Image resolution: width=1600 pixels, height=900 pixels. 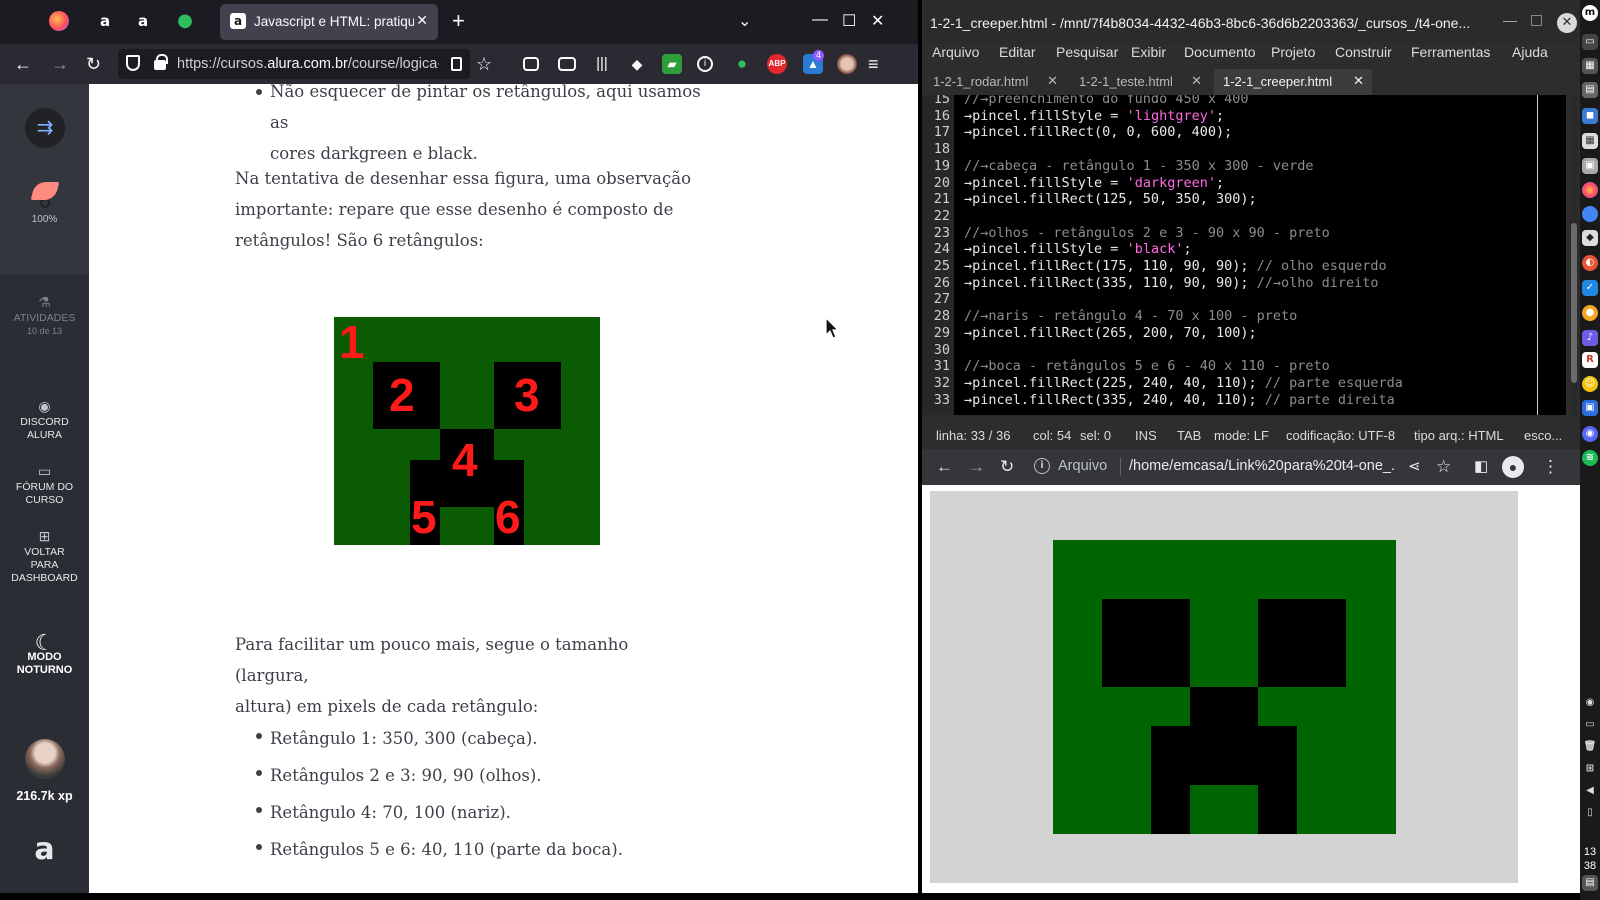 What do you see at coordinates (1140, 82) in the screenshot?
I see `tab-teste: 1-2-1_teste.html ✕` at bounding box center [1140, 82].